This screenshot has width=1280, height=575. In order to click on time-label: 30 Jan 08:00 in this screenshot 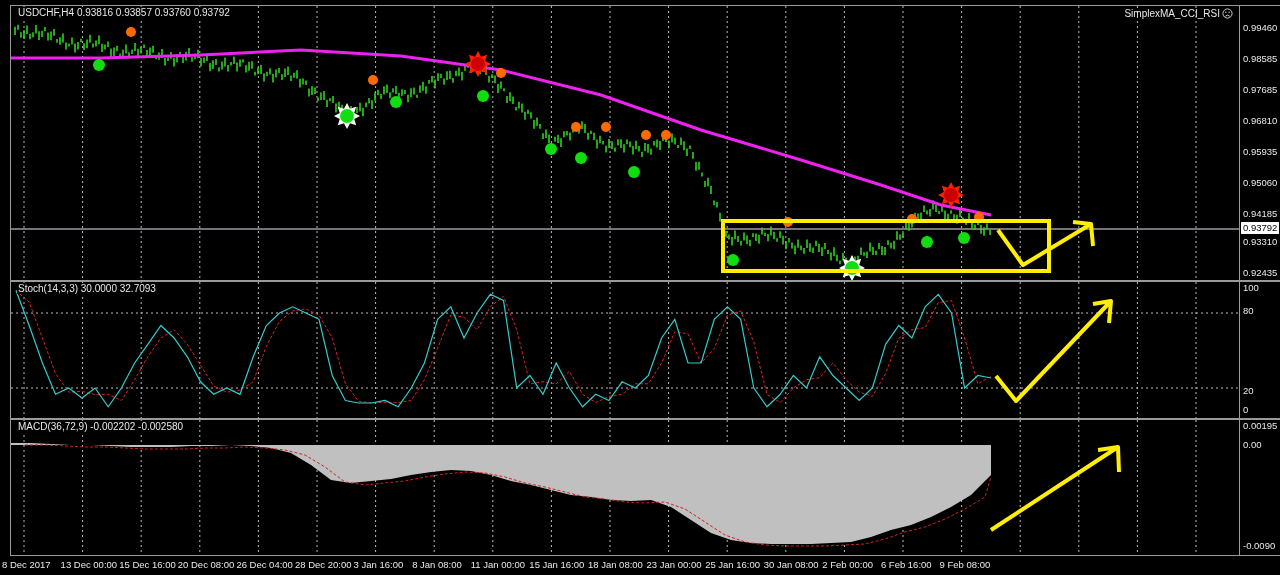, I will do `click(791, 564)`.